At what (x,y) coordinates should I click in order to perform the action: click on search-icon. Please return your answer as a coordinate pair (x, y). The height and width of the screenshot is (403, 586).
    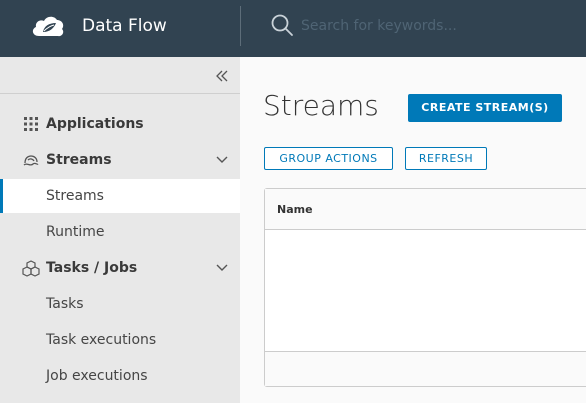
    Looking at the image, I should click on (282, 25).